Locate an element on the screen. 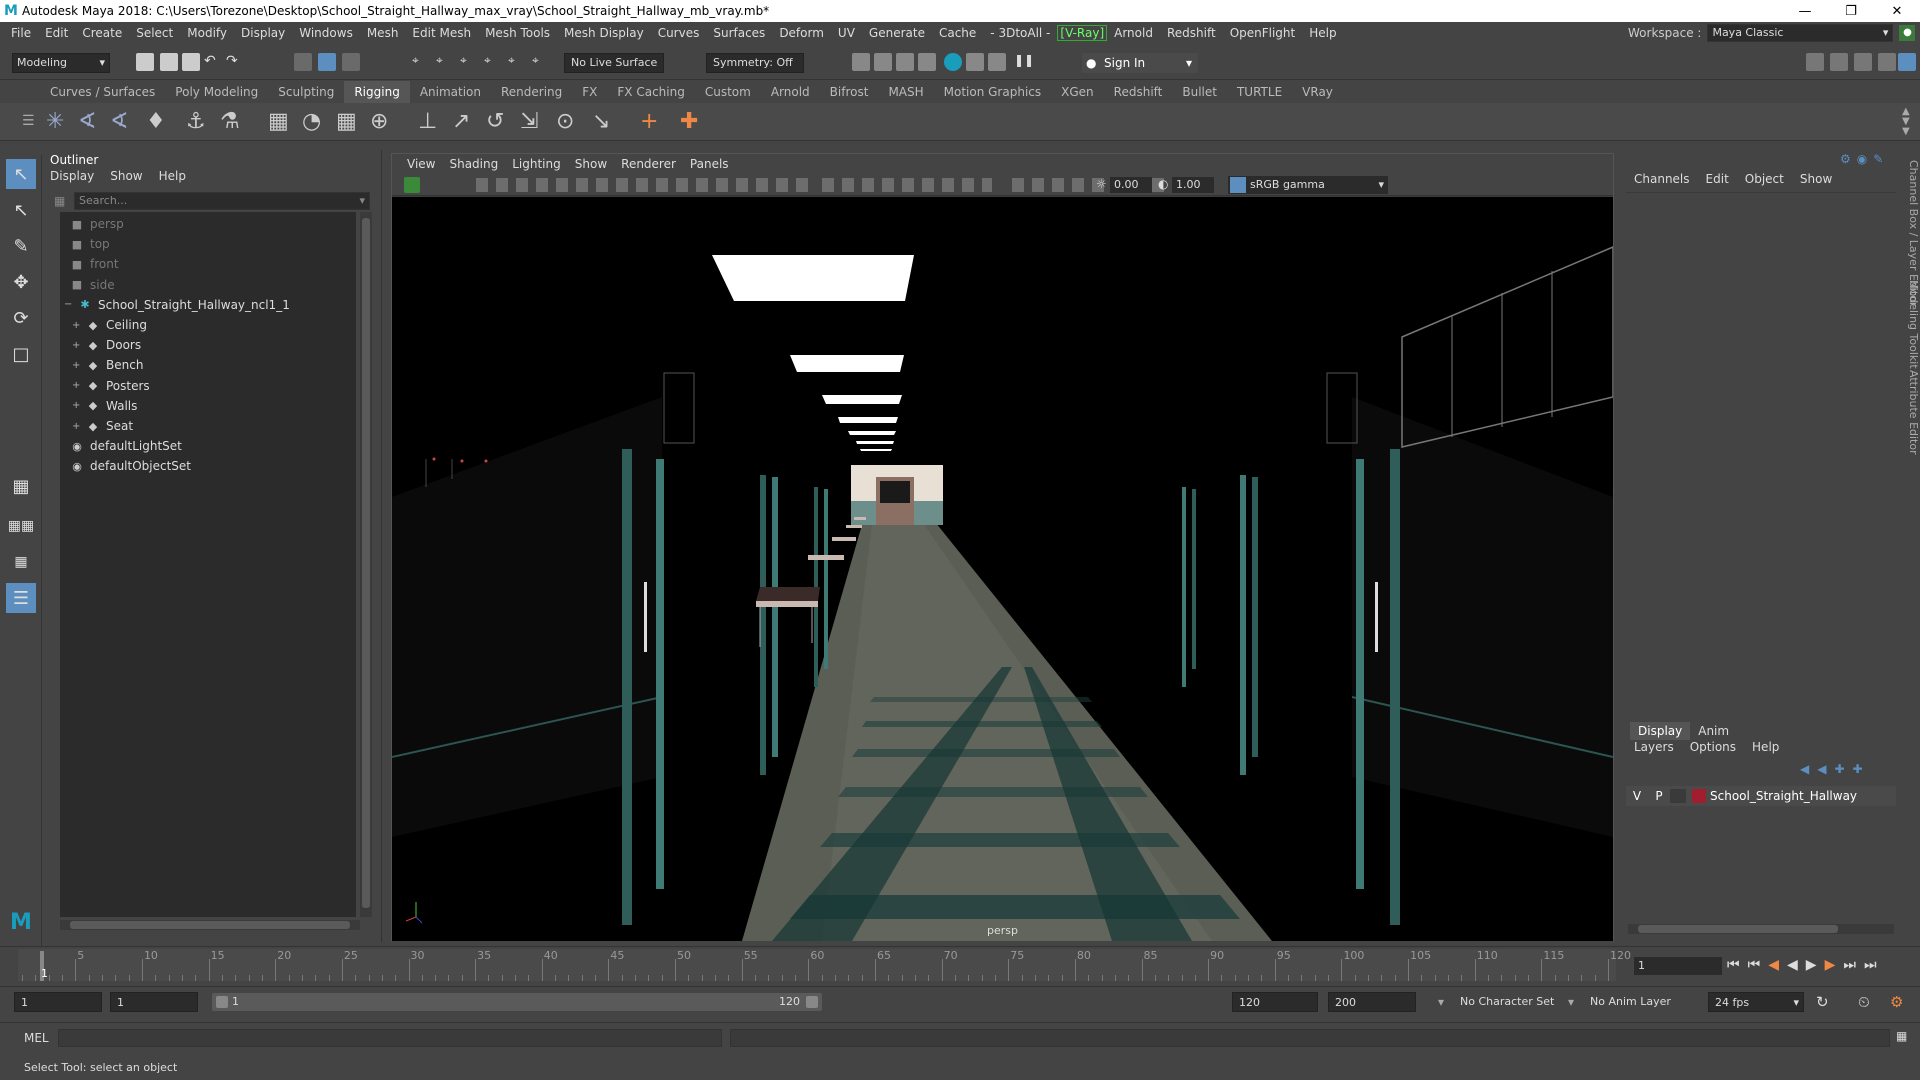  shelf-tab-fx-caching: FX Caching is located at coordinates (650, 92).